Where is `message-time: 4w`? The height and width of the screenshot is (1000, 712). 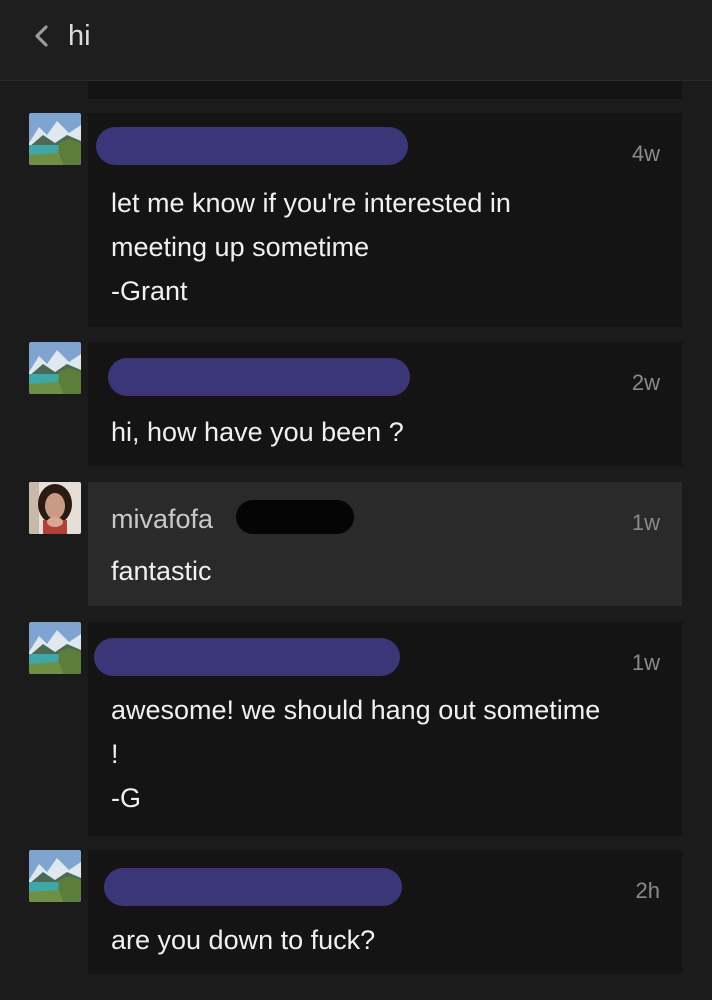
message-time: 4w is located at coordinates (645, 153).